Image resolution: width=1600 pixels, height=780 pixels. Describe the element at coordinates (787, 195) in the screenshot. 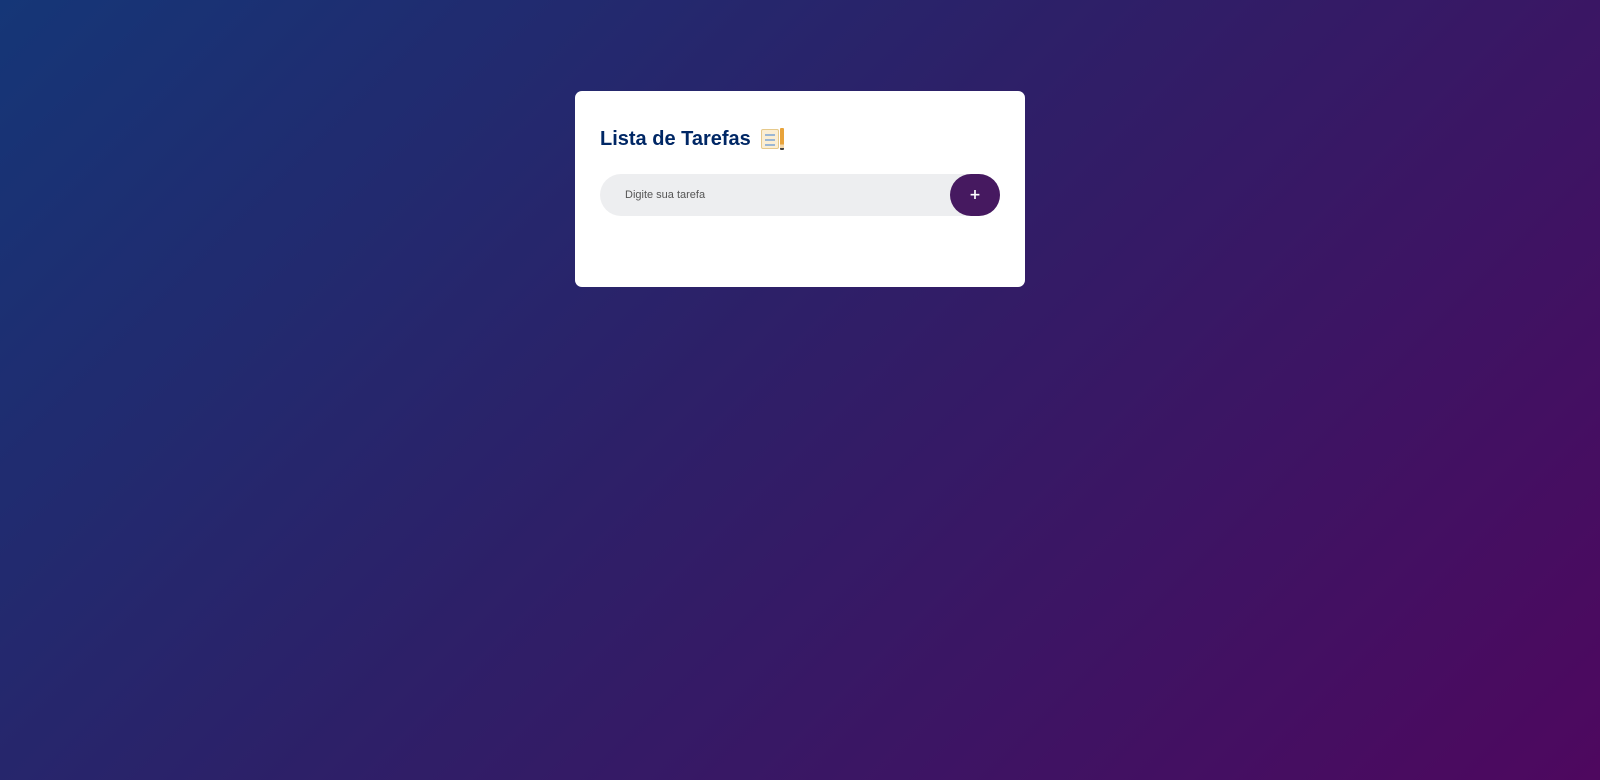

I see `task-input` at that location.